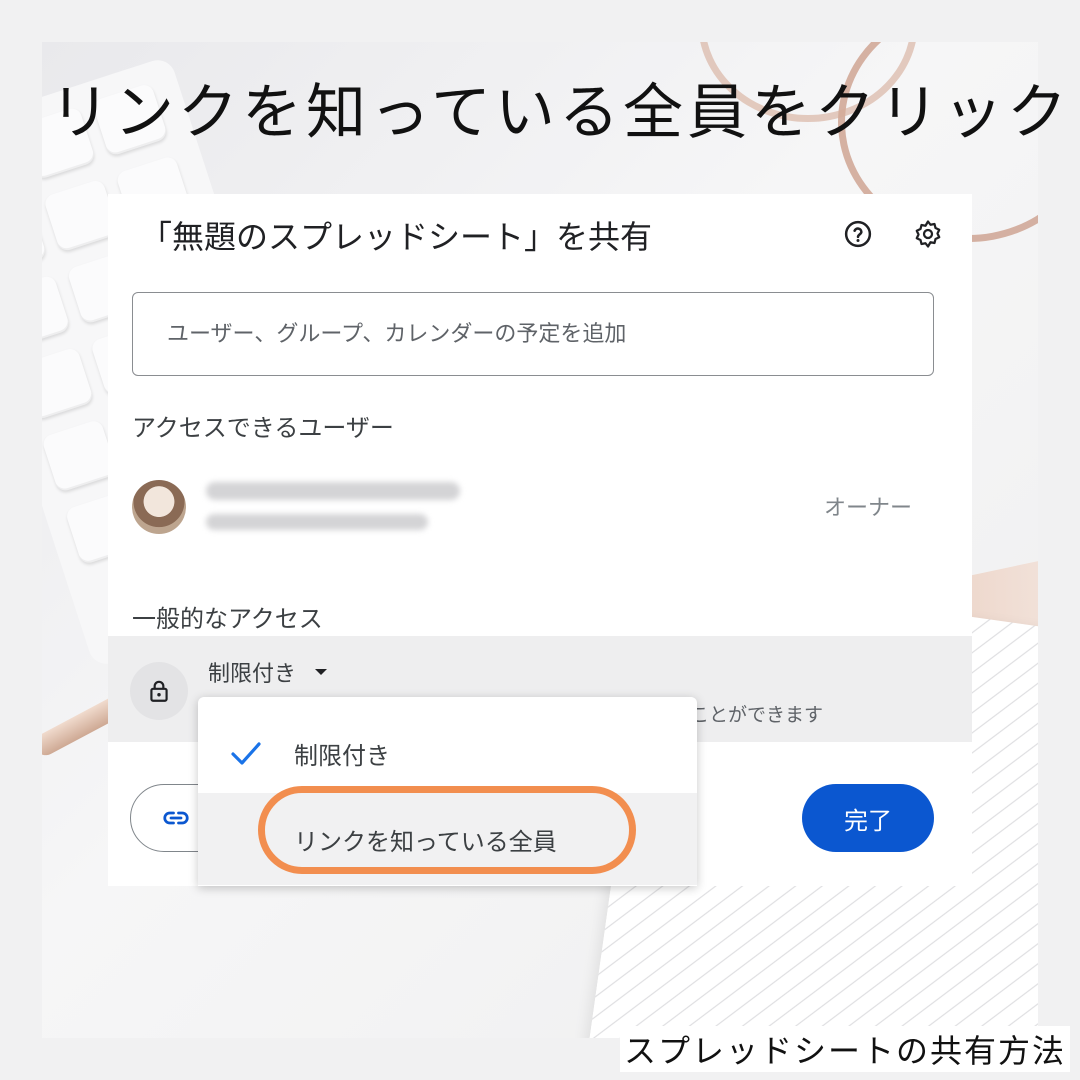  Describe the element at coordinates (159, 507) in the screenshot. I see `avatar` at that location.